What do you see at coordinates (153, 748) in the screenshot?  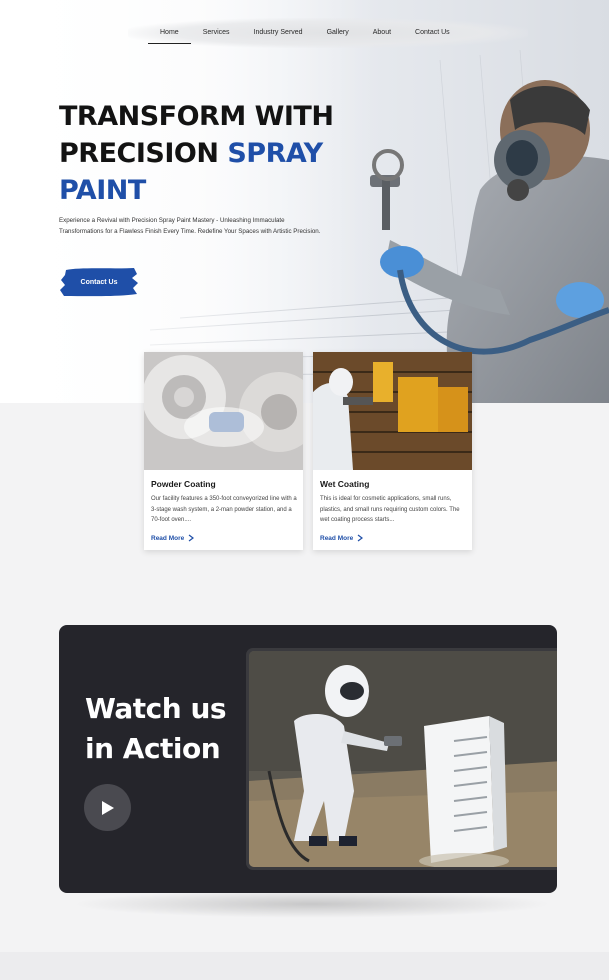 I see `video-title-line-2: in Action` at bounding box center [153, 748].